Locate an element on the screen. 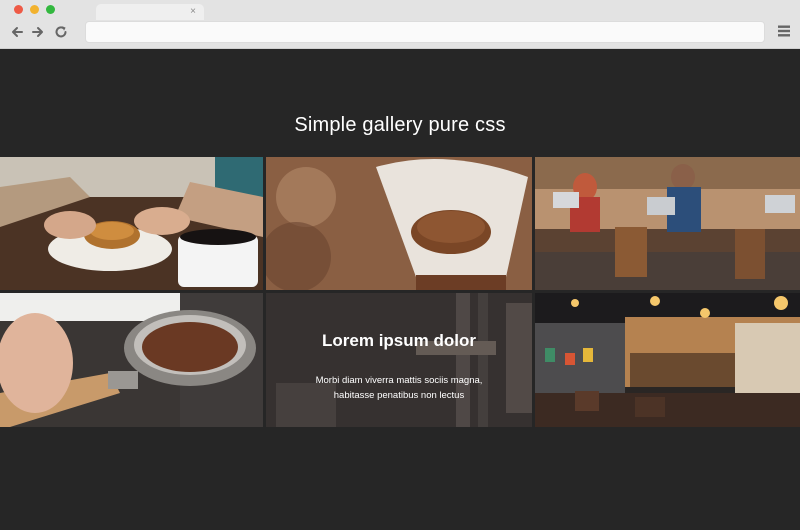 This screenshot has width=800, height=530. croissant-and-coffee-photo is located at coordinates (131, 223).